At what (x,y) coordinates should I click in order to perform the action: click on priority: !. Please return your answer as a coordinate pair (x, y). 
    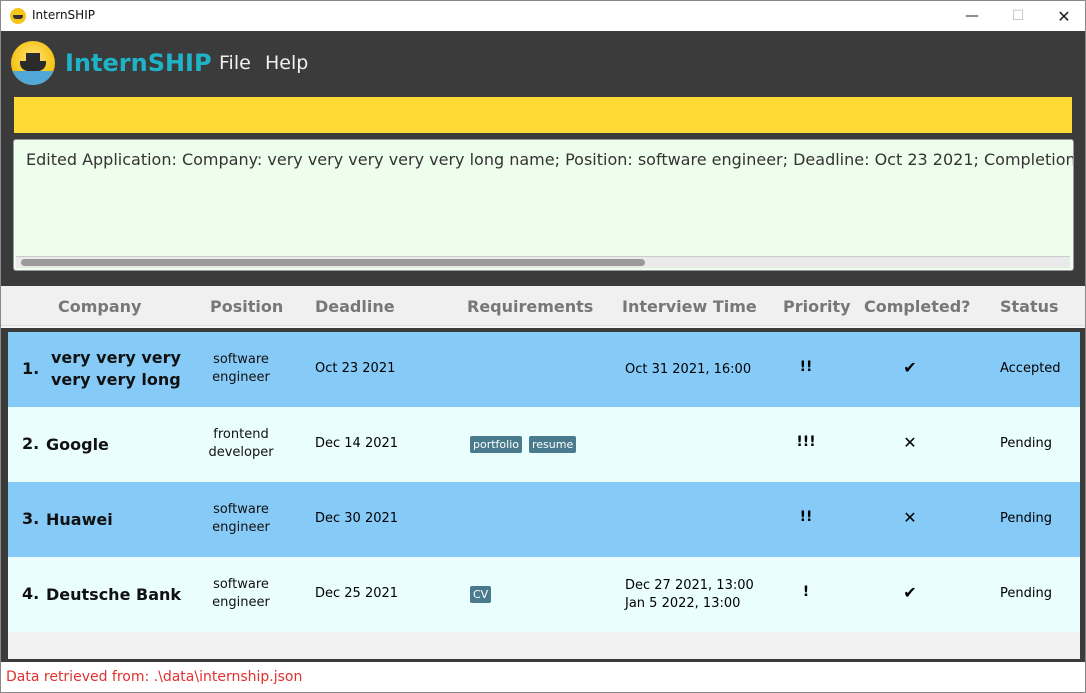
    Looking at the image, I should click on (806, 592).